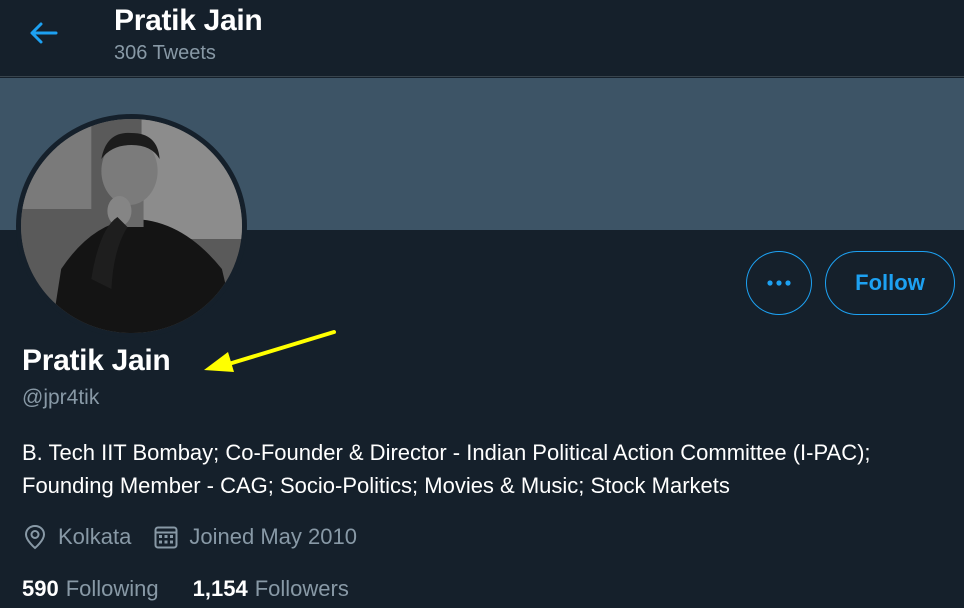 The width and height of the screenshot is (964, 608). I want to click on more-options-button, so click(779, 283).